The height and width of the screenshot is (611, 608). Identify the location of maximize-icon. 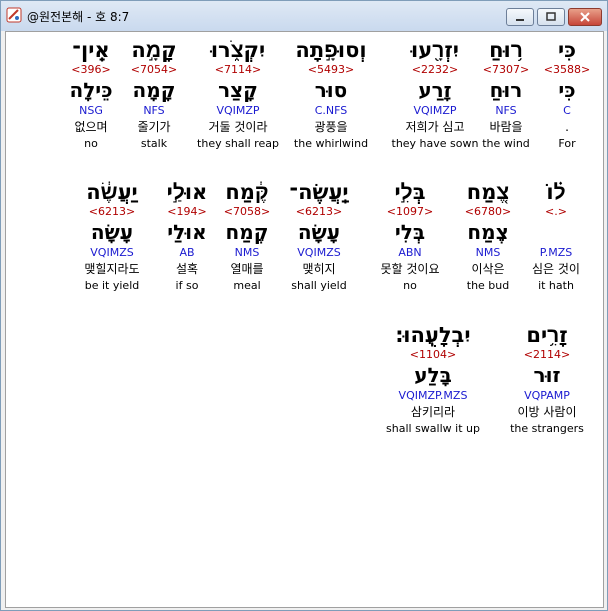
(551, 16).